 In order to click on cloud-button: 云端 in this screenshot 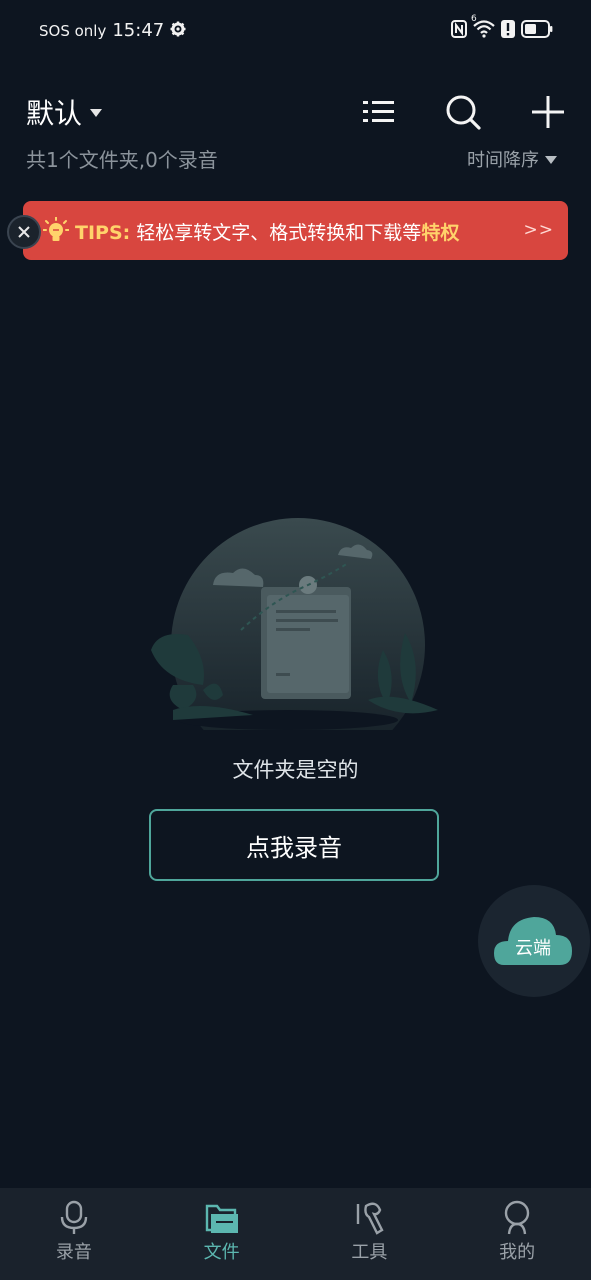, I will do `click(534, 941)`.